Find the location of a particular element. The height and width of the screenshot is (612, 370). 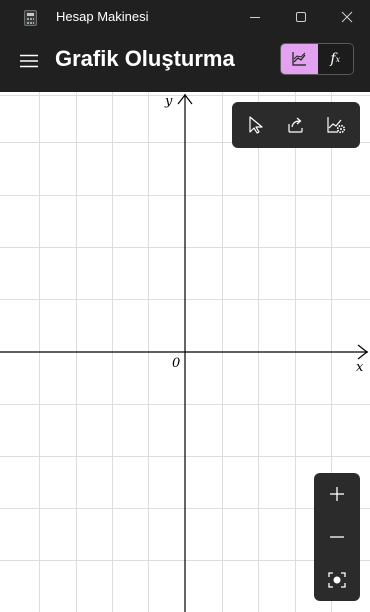

maximize-button is located at coordinates (301, 17).